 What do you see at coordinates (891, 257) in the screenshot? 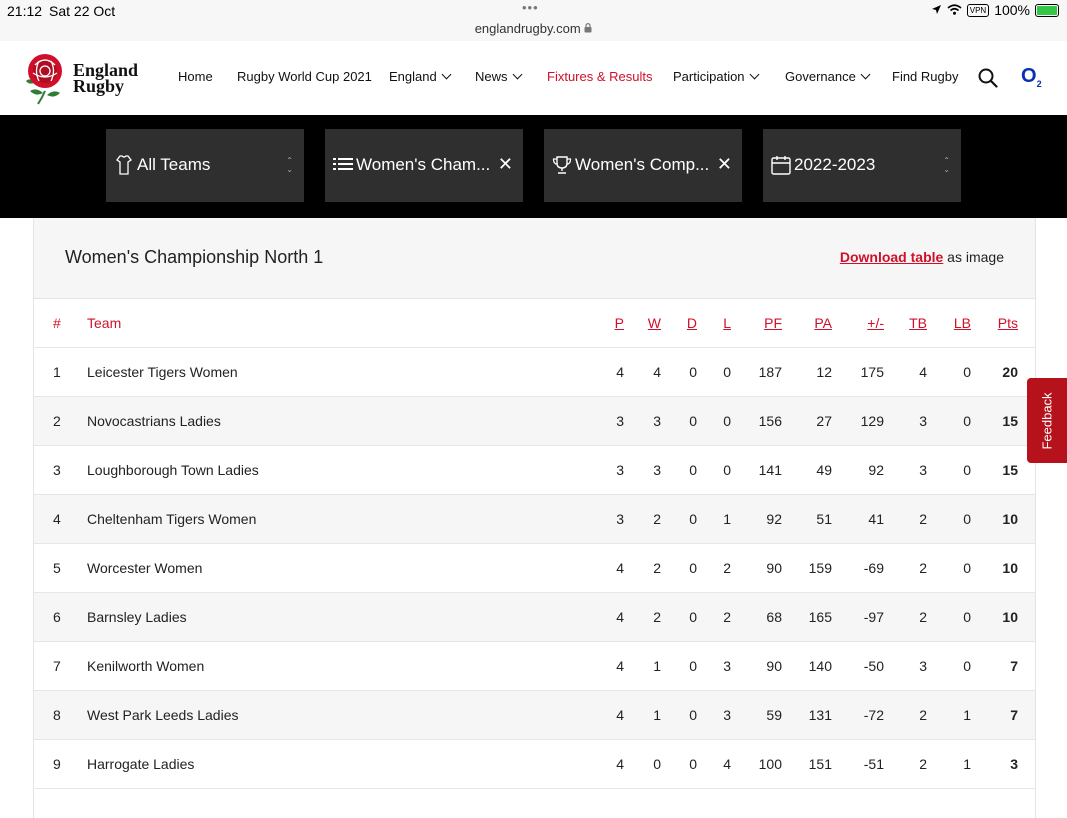
I see `download-table-link: Download table` at bounding box center [891, 257].